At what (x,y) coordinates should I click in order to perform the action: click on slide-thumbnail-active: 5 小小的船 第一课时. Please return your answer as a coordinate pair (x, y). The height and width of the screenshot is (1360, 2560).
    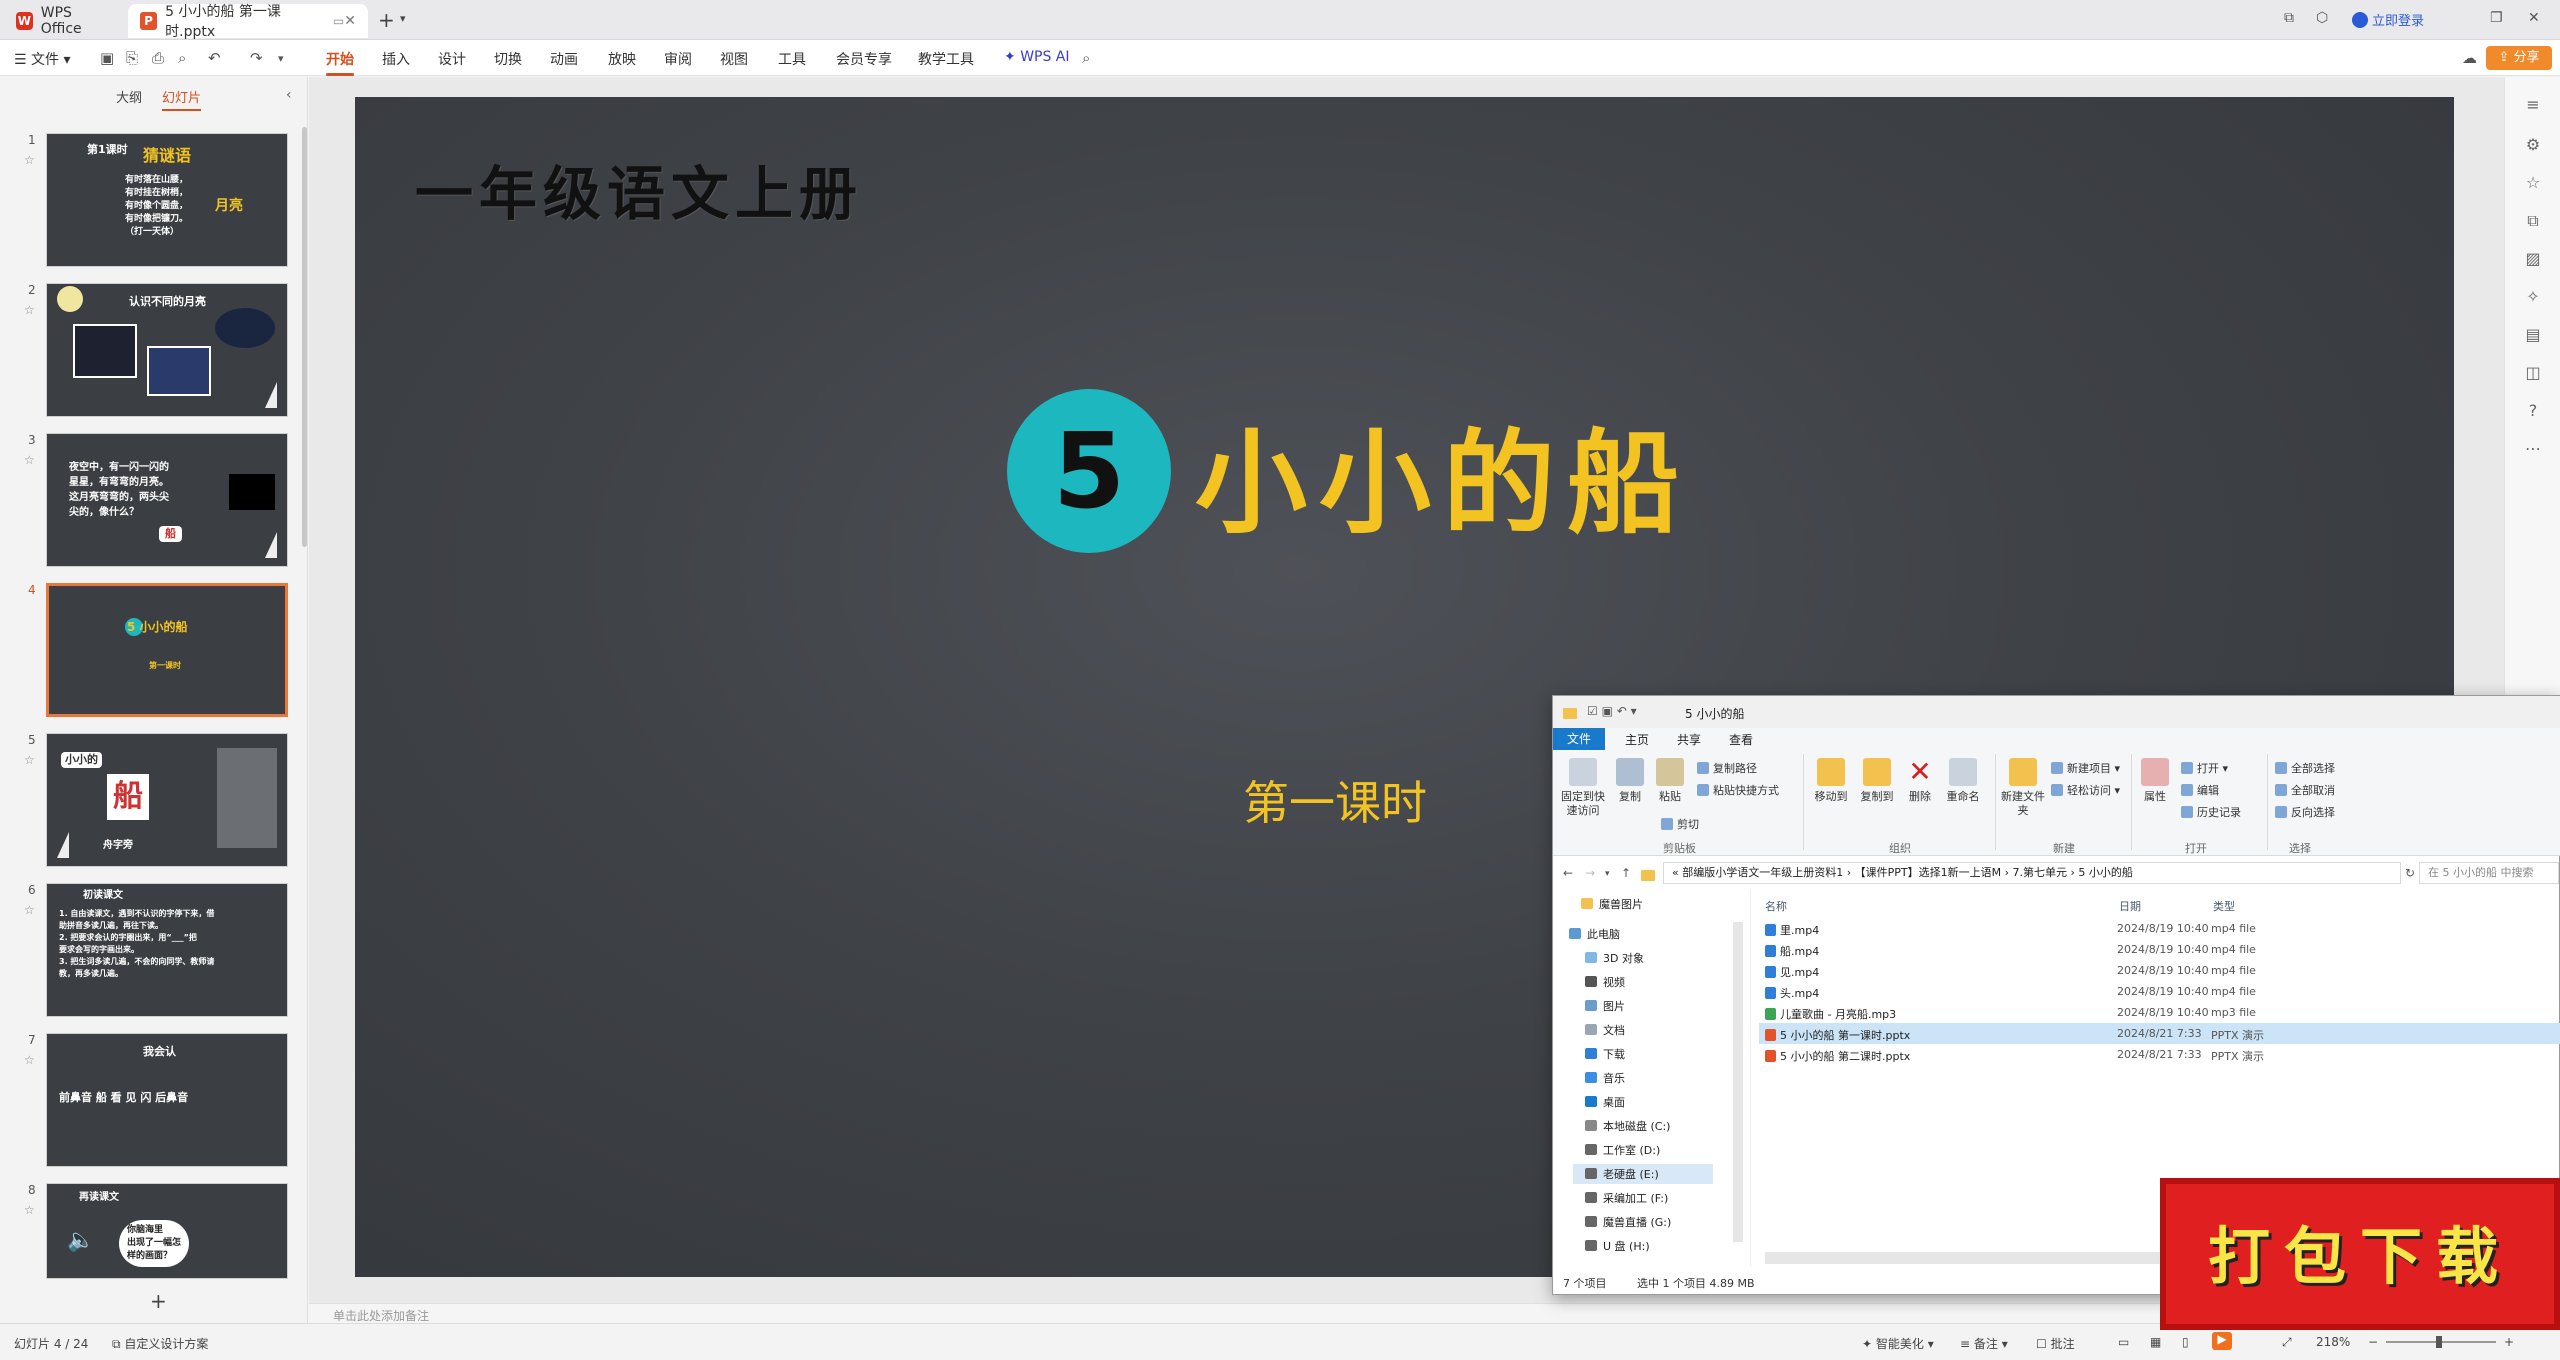
    Looking at the image, I should click on (167, 650).